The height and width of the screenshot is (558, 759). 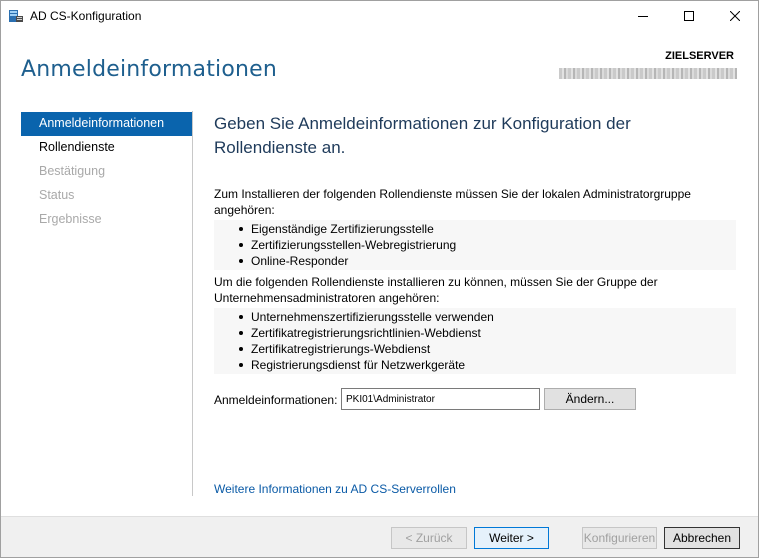 I want to click on close-button, so click(x=735, y=16).